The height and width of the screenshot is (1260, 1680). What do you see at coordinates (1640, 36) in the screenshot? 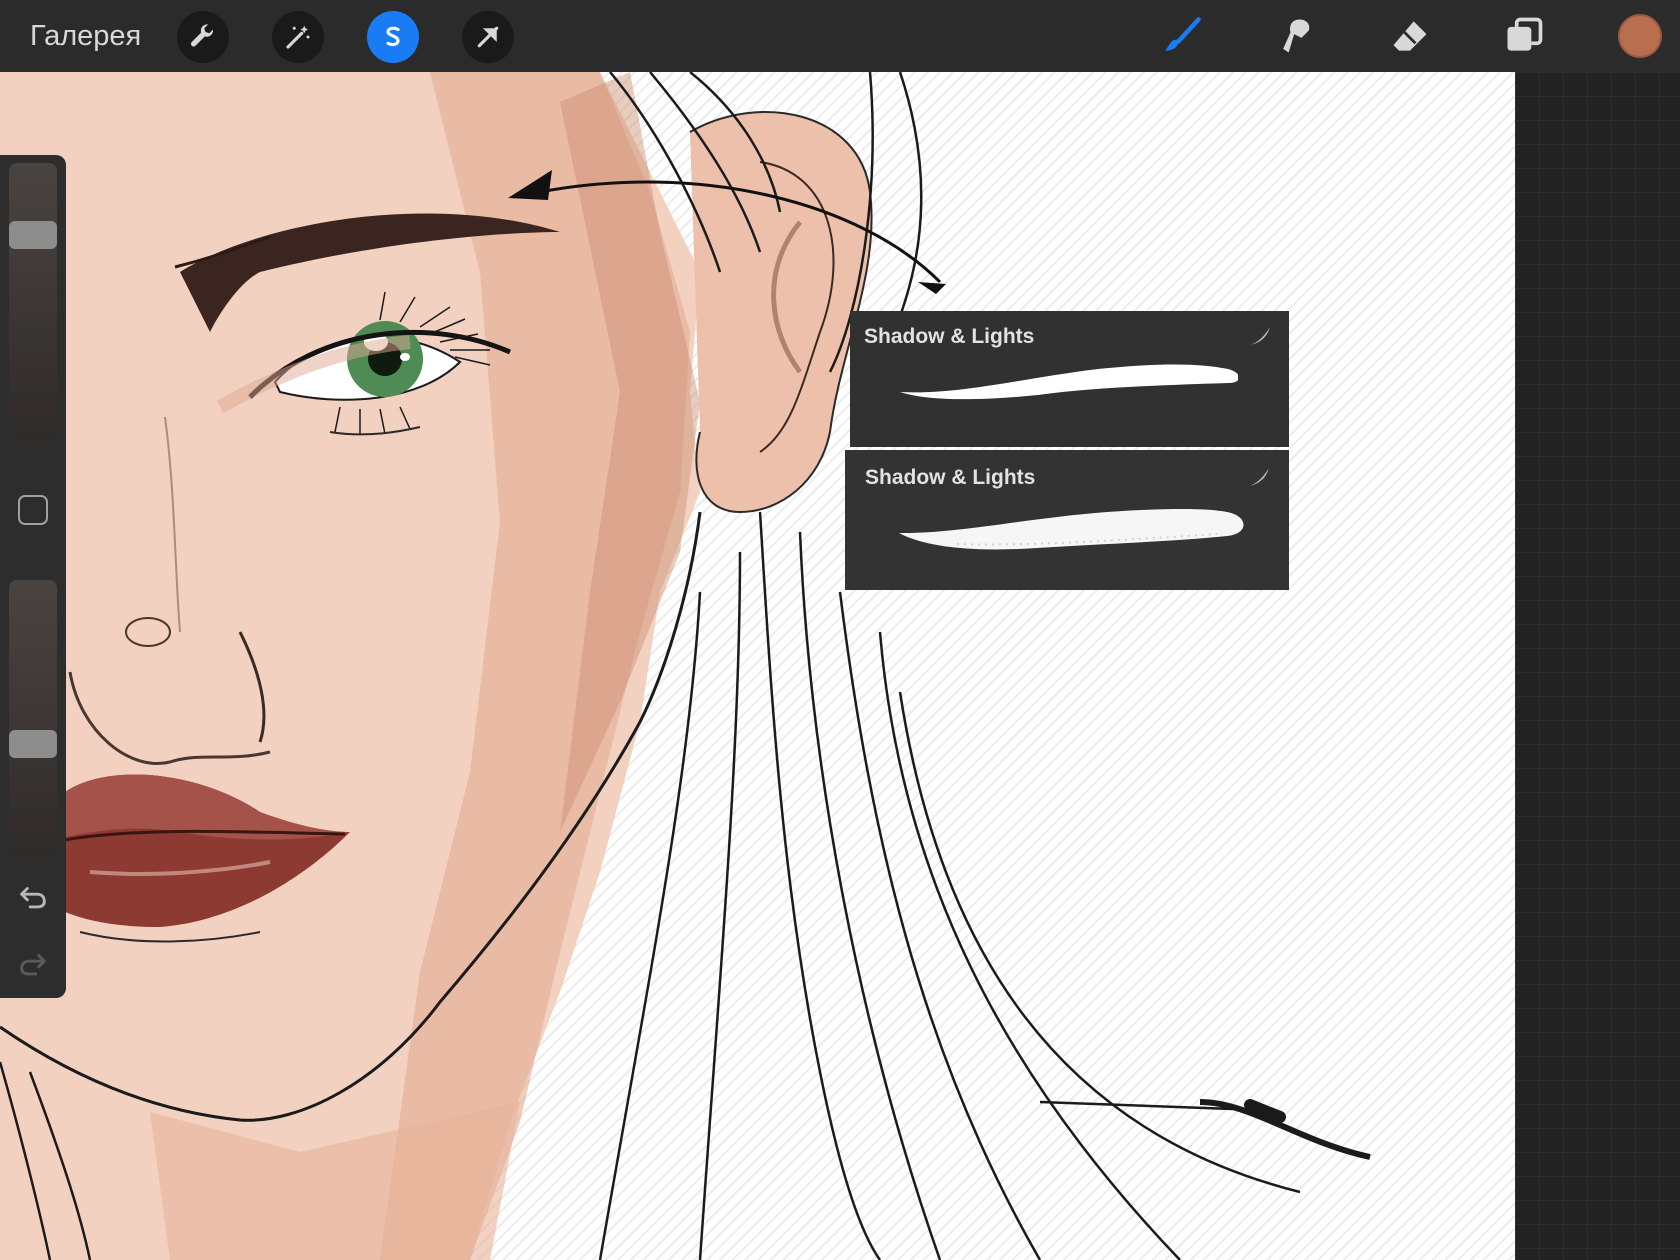
I see `color-picker-button` at bounding box center [1640, 36].